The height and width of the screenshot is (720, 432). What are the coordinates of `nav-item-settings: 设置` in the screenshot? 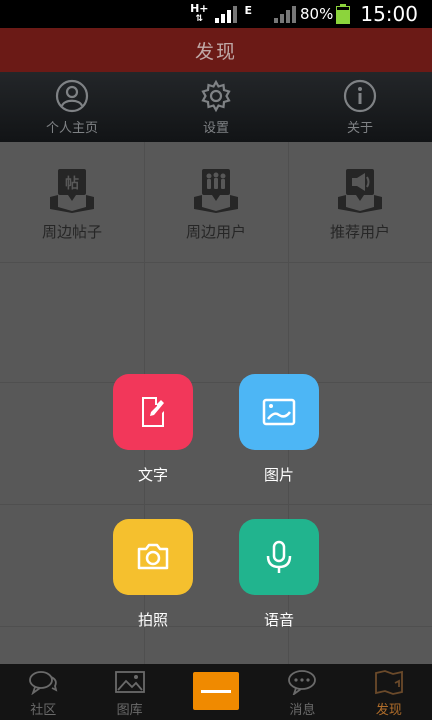 It's located at (216, 107).